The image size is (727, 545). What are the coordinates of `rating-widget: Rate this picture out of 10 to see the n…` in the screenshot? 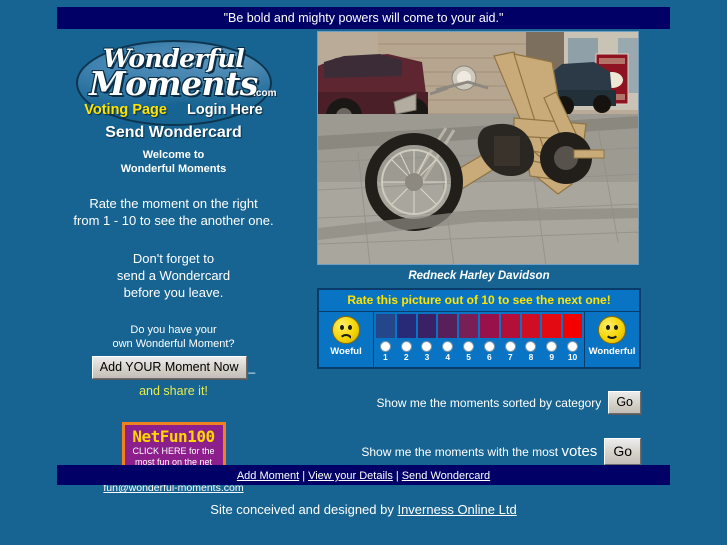 It's located at (479, 328).